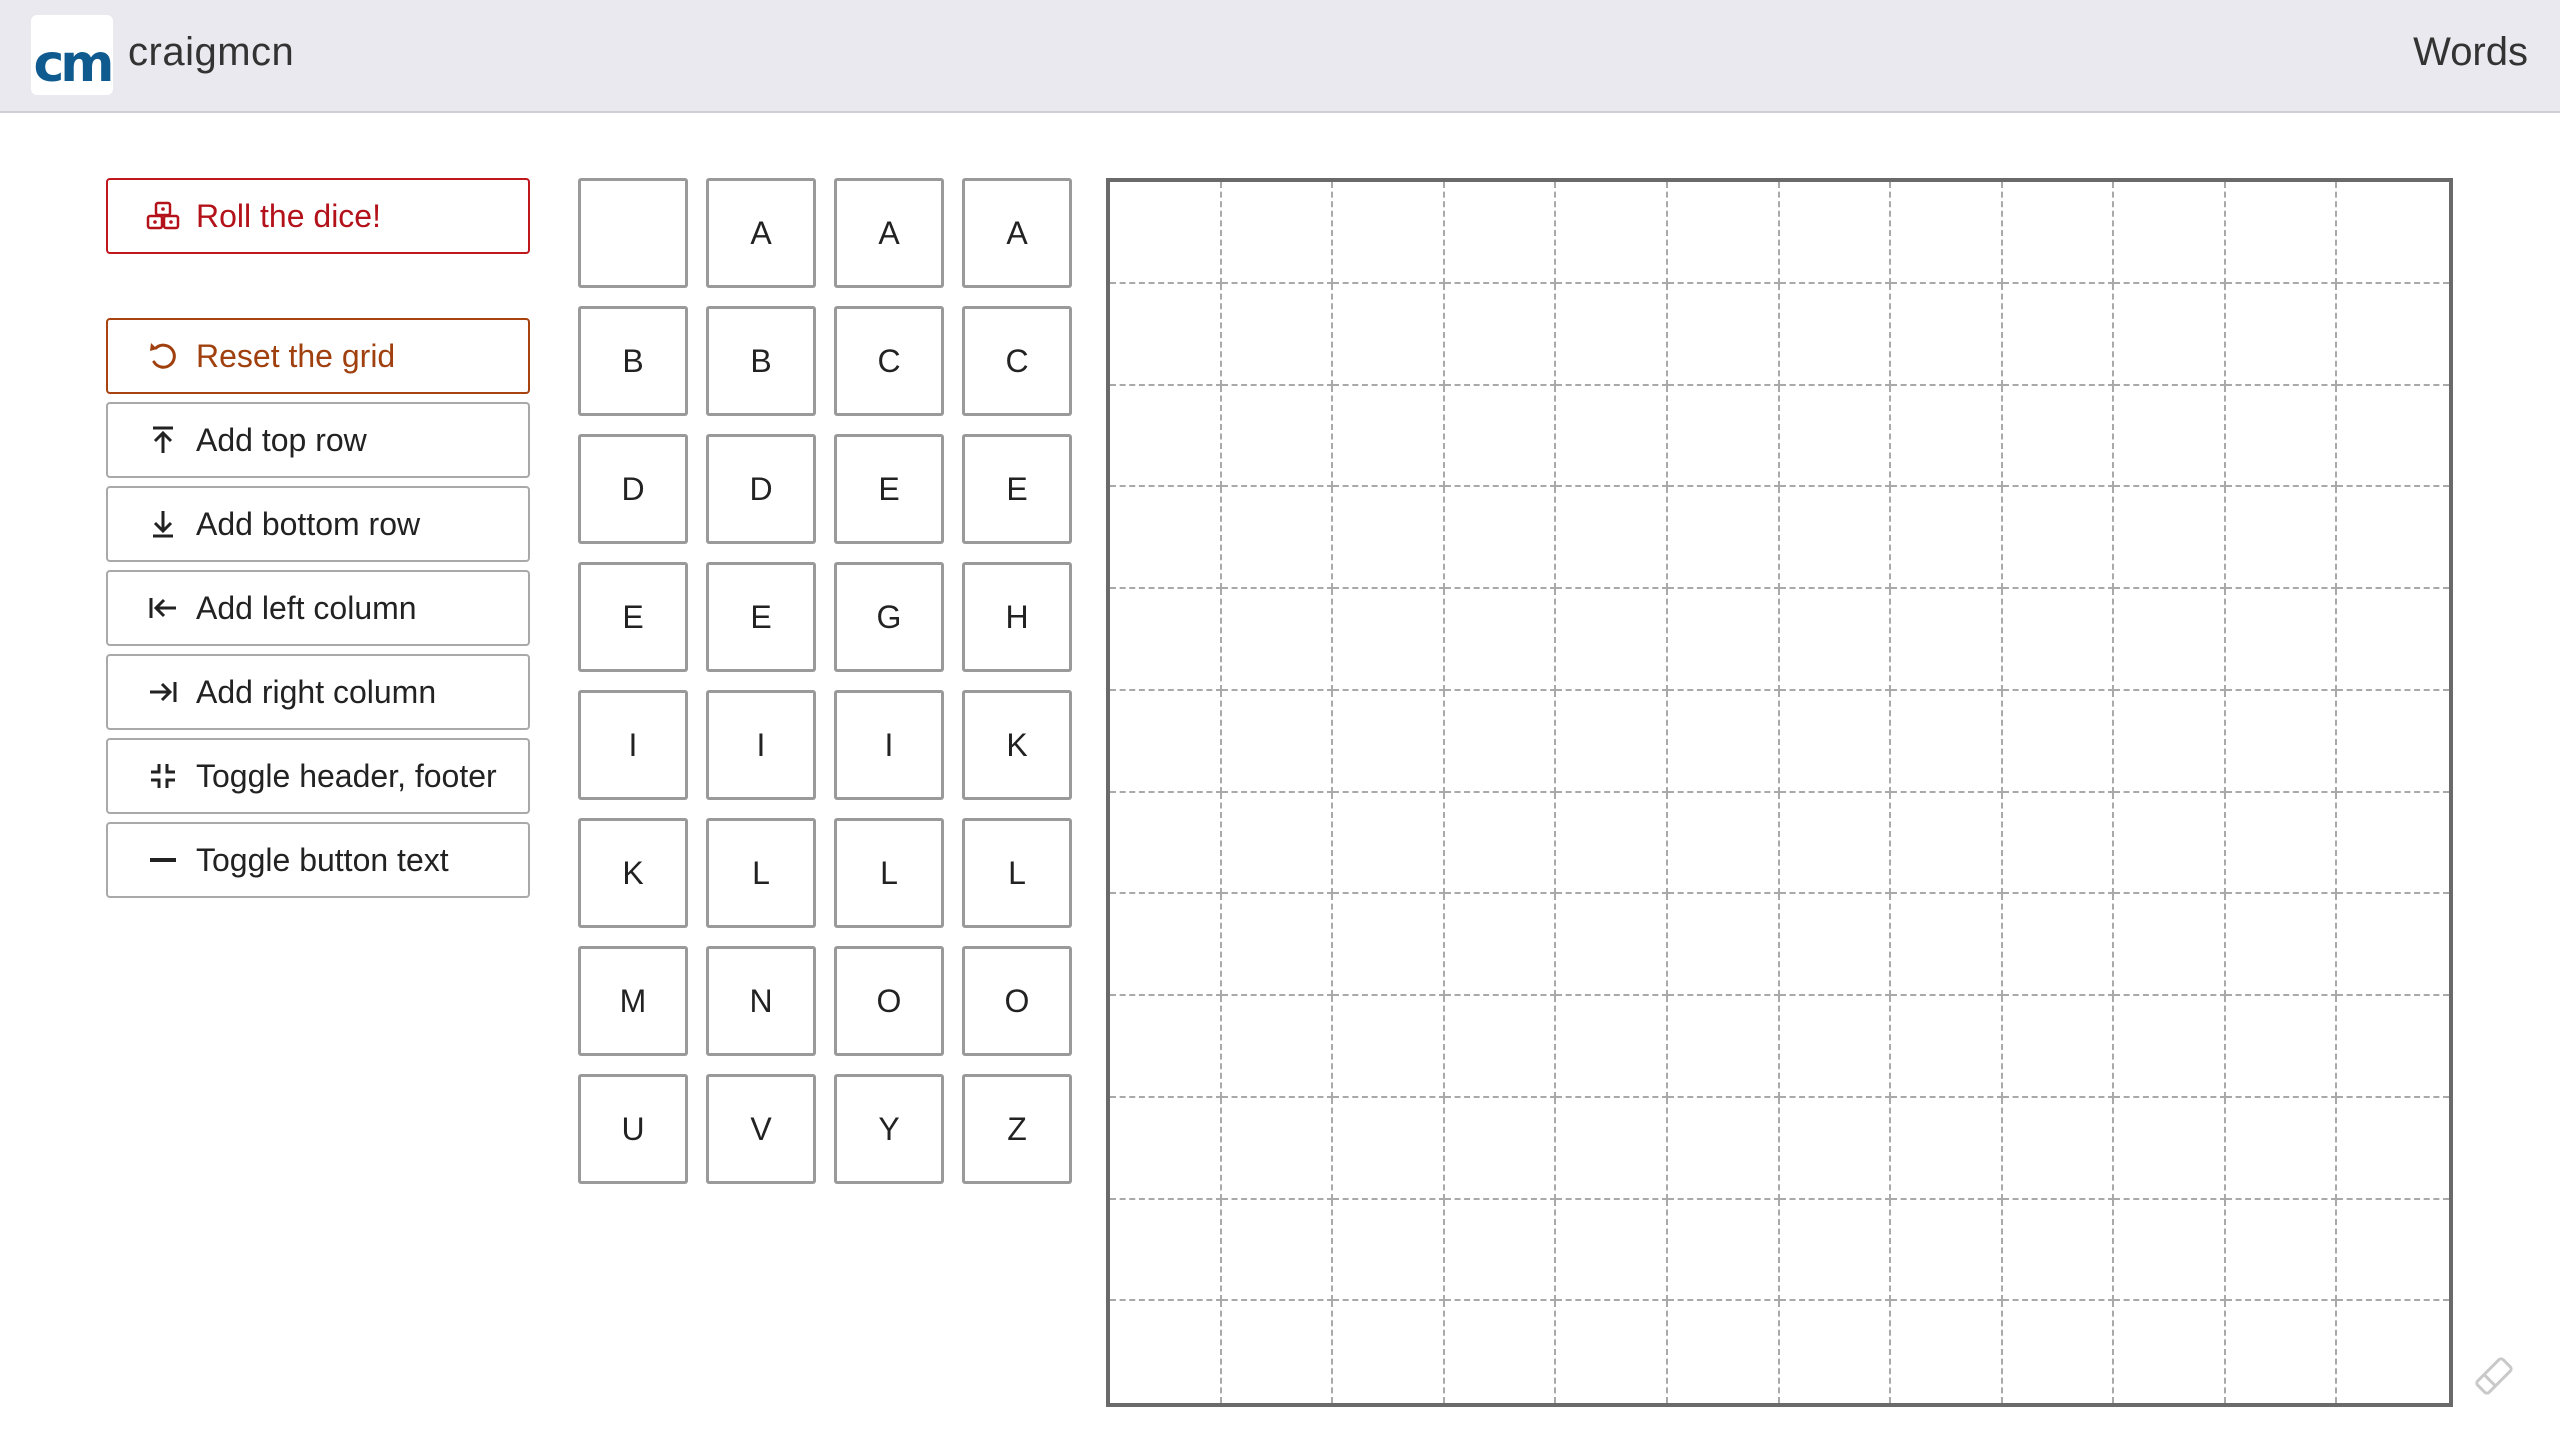  What do you see at coordinates (633, 1001) in the screenshot?
I see `letter-tile: M` at bounding box center [633, 1001].